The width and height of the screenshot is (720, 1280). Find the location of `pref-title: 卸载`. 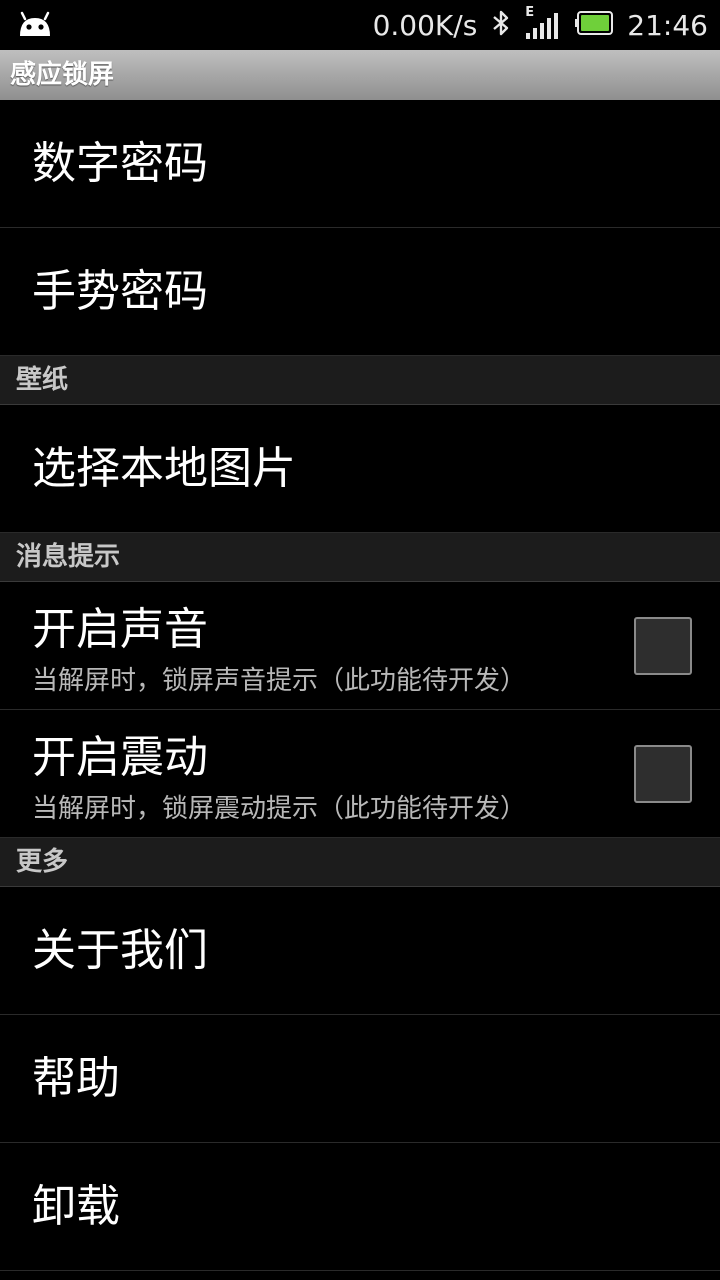

pref-title: 卸载 is located at coordinates (76, 1206).